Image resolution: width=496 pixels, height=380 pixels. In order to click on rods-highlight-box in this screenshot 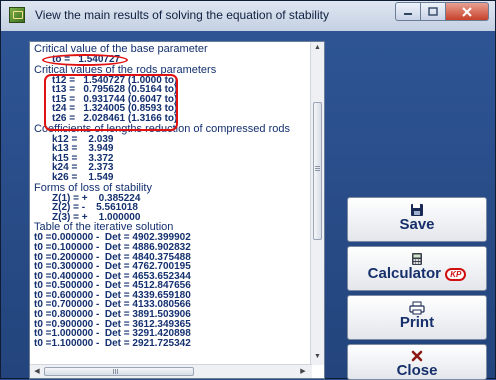, I will do `click(111, 102)`.